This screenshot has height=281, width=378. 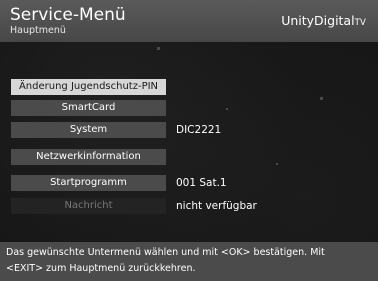 What do you see at coordinates (186, 108) in the screenshot?
I see `menu-row-smartcard: SmartCard` at bounding box center [186, 108].